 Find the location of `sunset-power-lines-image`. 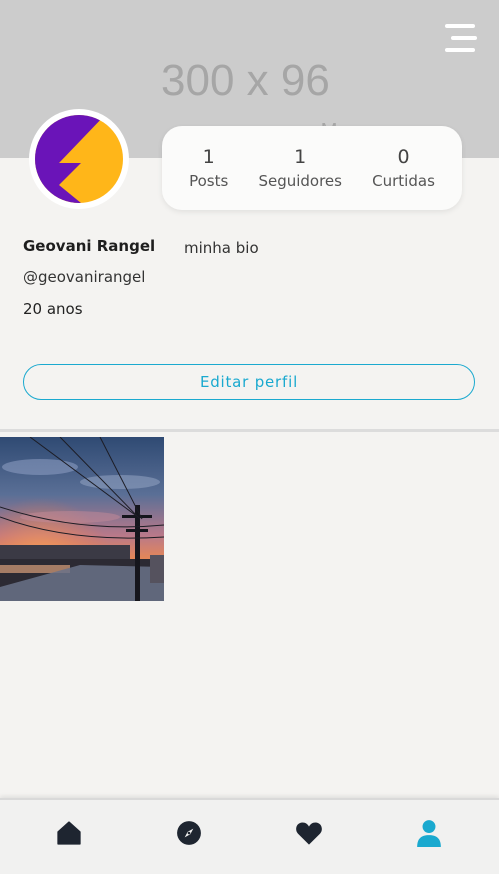

sunset-power-lines-image is located at coordinates (82, 519).